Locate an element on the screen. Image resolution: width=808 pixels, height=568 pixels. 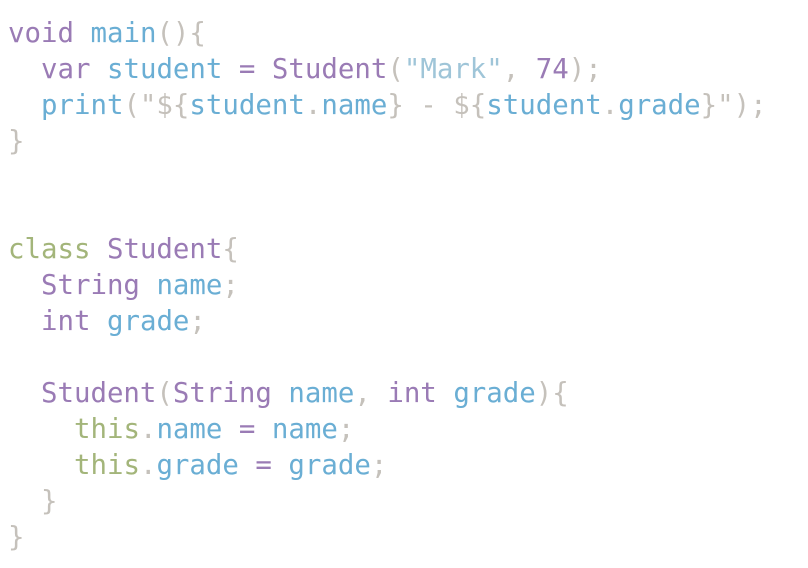
code-token-punctuation: ){ is located at coordinates (552, 393).